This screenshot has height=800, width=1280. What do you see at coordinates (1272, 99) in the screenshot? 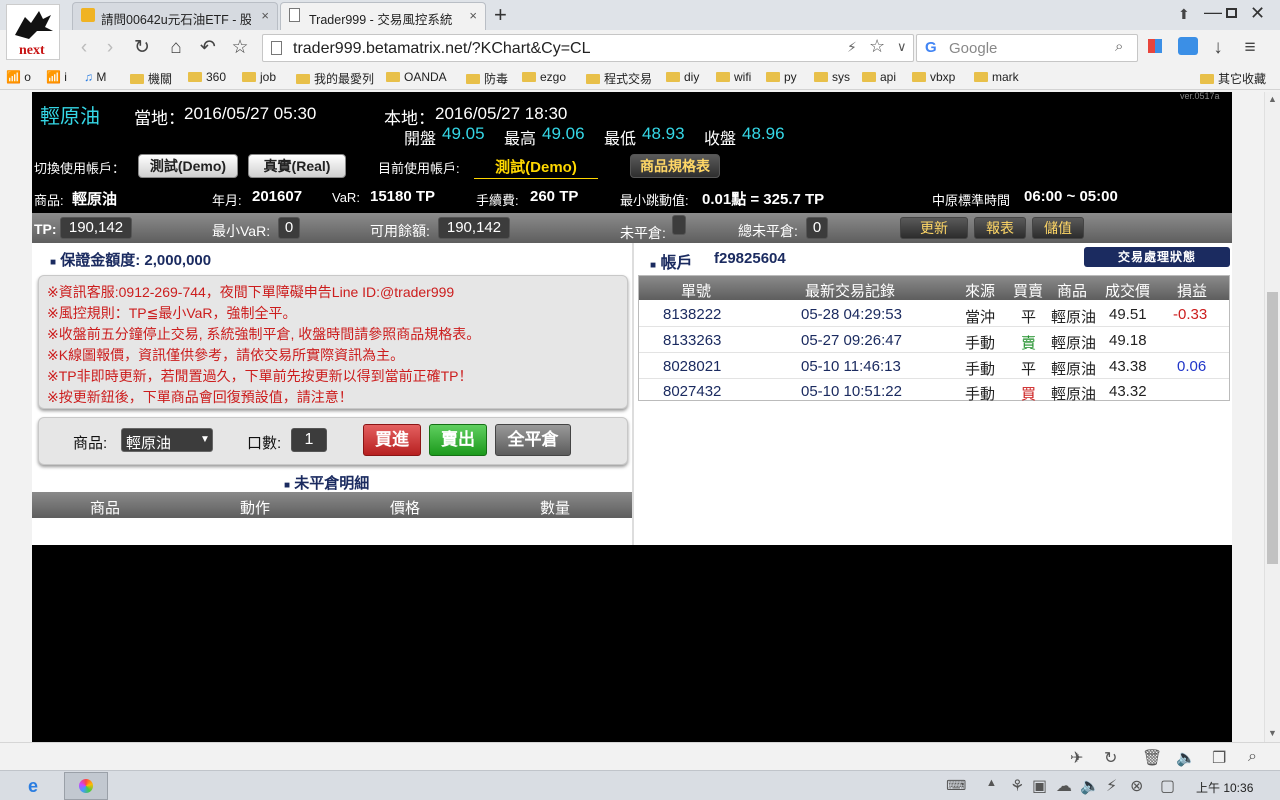
I see `scroll-up-icon: ▲` at bounding box center [1272, 99].